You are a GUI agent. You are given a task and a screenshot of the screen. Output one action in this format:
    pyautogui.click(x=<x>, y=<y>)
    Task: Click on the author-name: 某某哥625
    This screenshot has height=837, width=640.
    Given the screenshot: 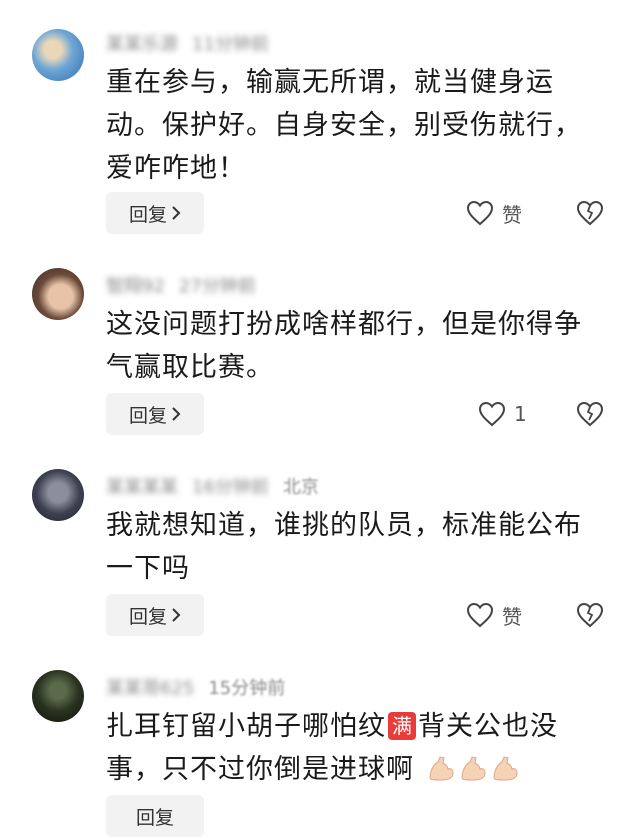 What is the action you would take?
    pyautogui.click(x=150, y=687)
    